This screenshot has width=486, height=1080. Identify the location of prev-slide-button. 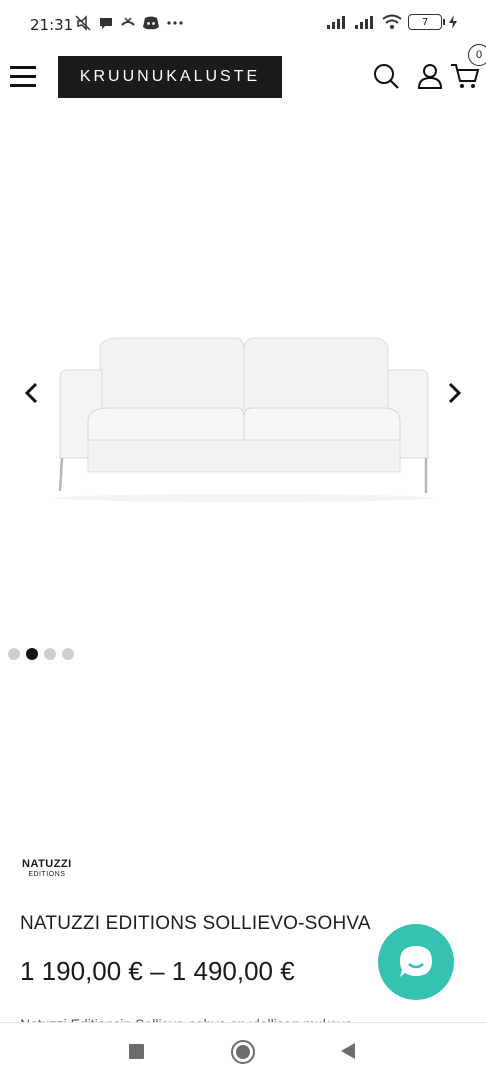
(31, 393).